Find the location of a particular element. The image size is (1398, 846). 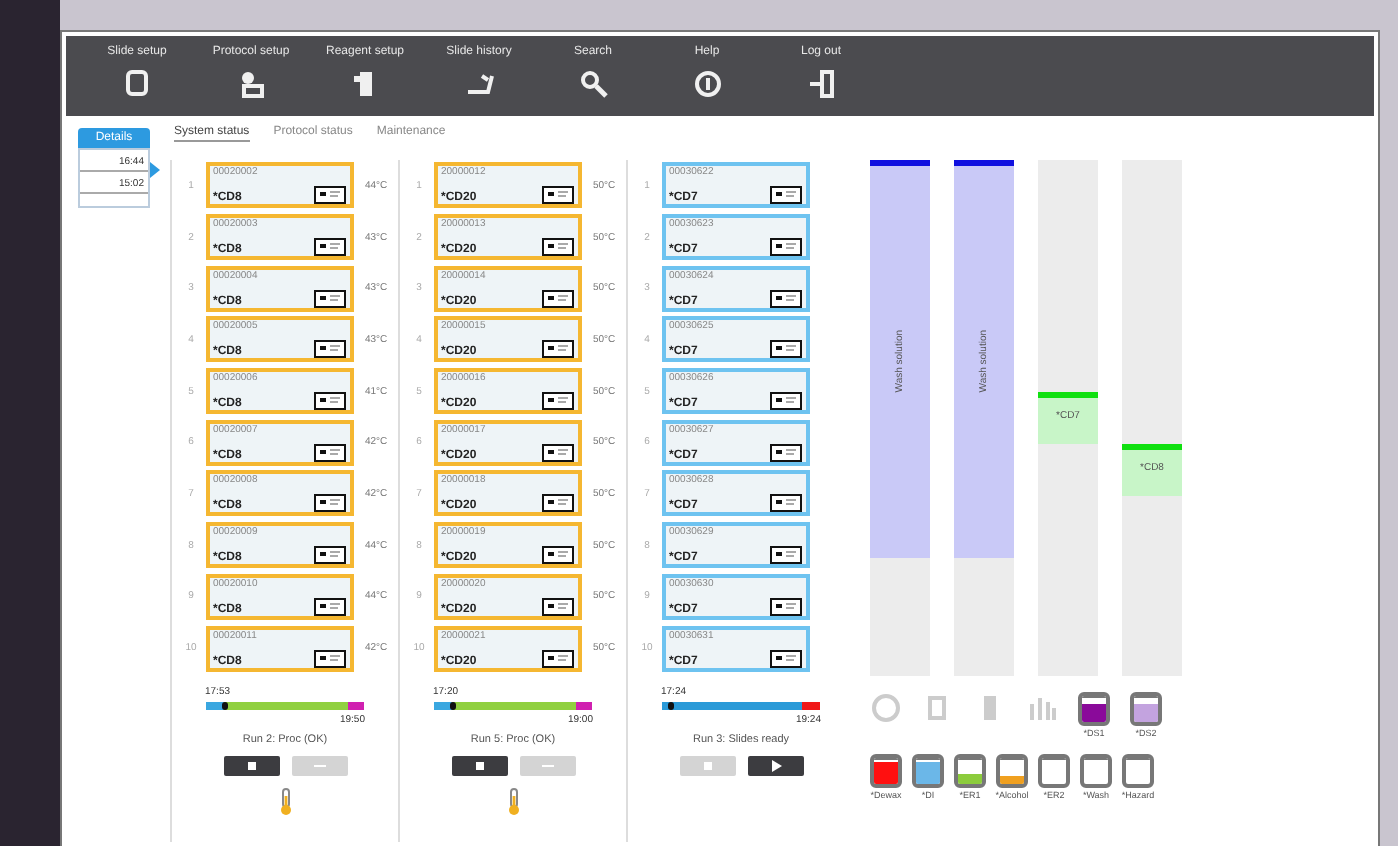

pointer-icon is located at coordinates (155, 170).